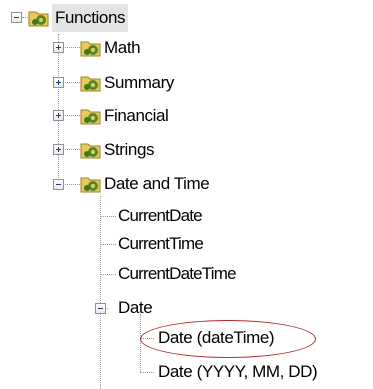 The height and width of the screenshot is (389, 373). I want to click on node-label: Strings, so click(129, 149).